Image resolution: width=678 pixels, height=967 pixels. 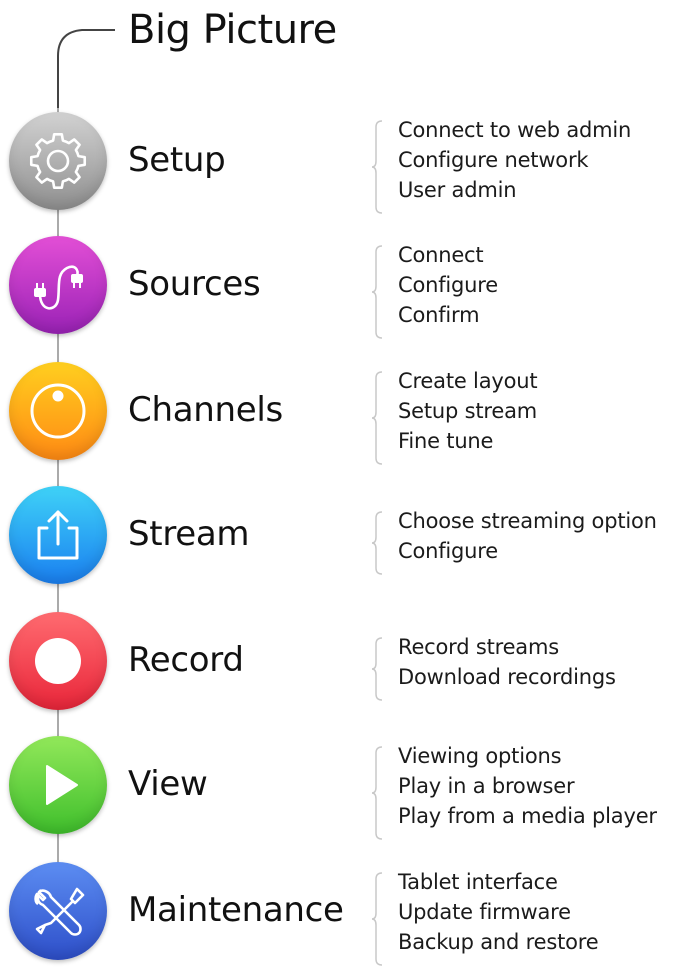 I want to click on step-label: Channels, so click(x=205, y=410).